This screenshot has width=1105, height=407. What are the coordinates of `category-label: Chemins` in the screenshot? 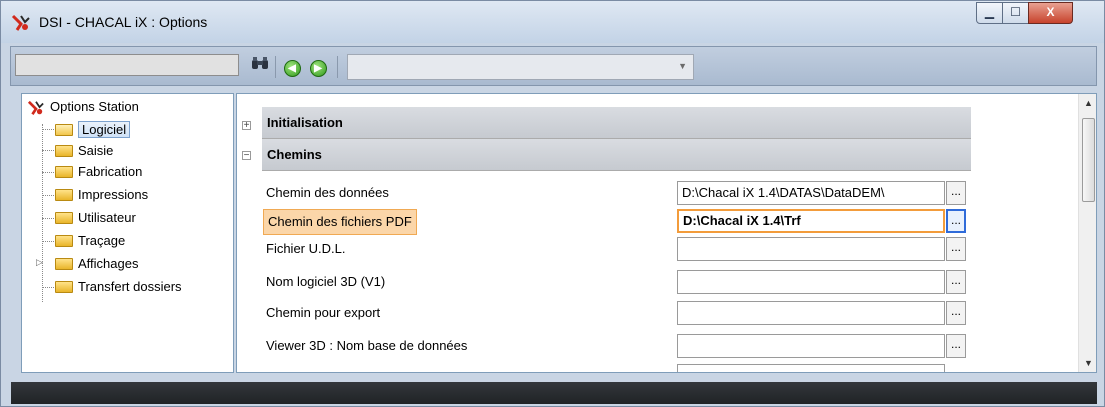 It's located at (294, 154).